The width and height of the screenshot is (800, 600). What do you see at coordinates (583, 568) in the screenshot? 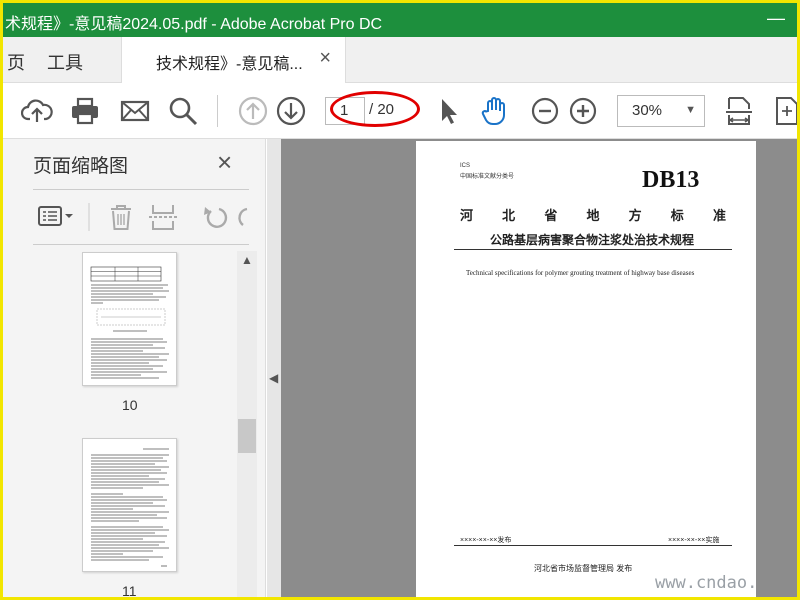
I see `issuing-authority: 河北省市场监督管理局 发布` at bounding box center [583, 568].